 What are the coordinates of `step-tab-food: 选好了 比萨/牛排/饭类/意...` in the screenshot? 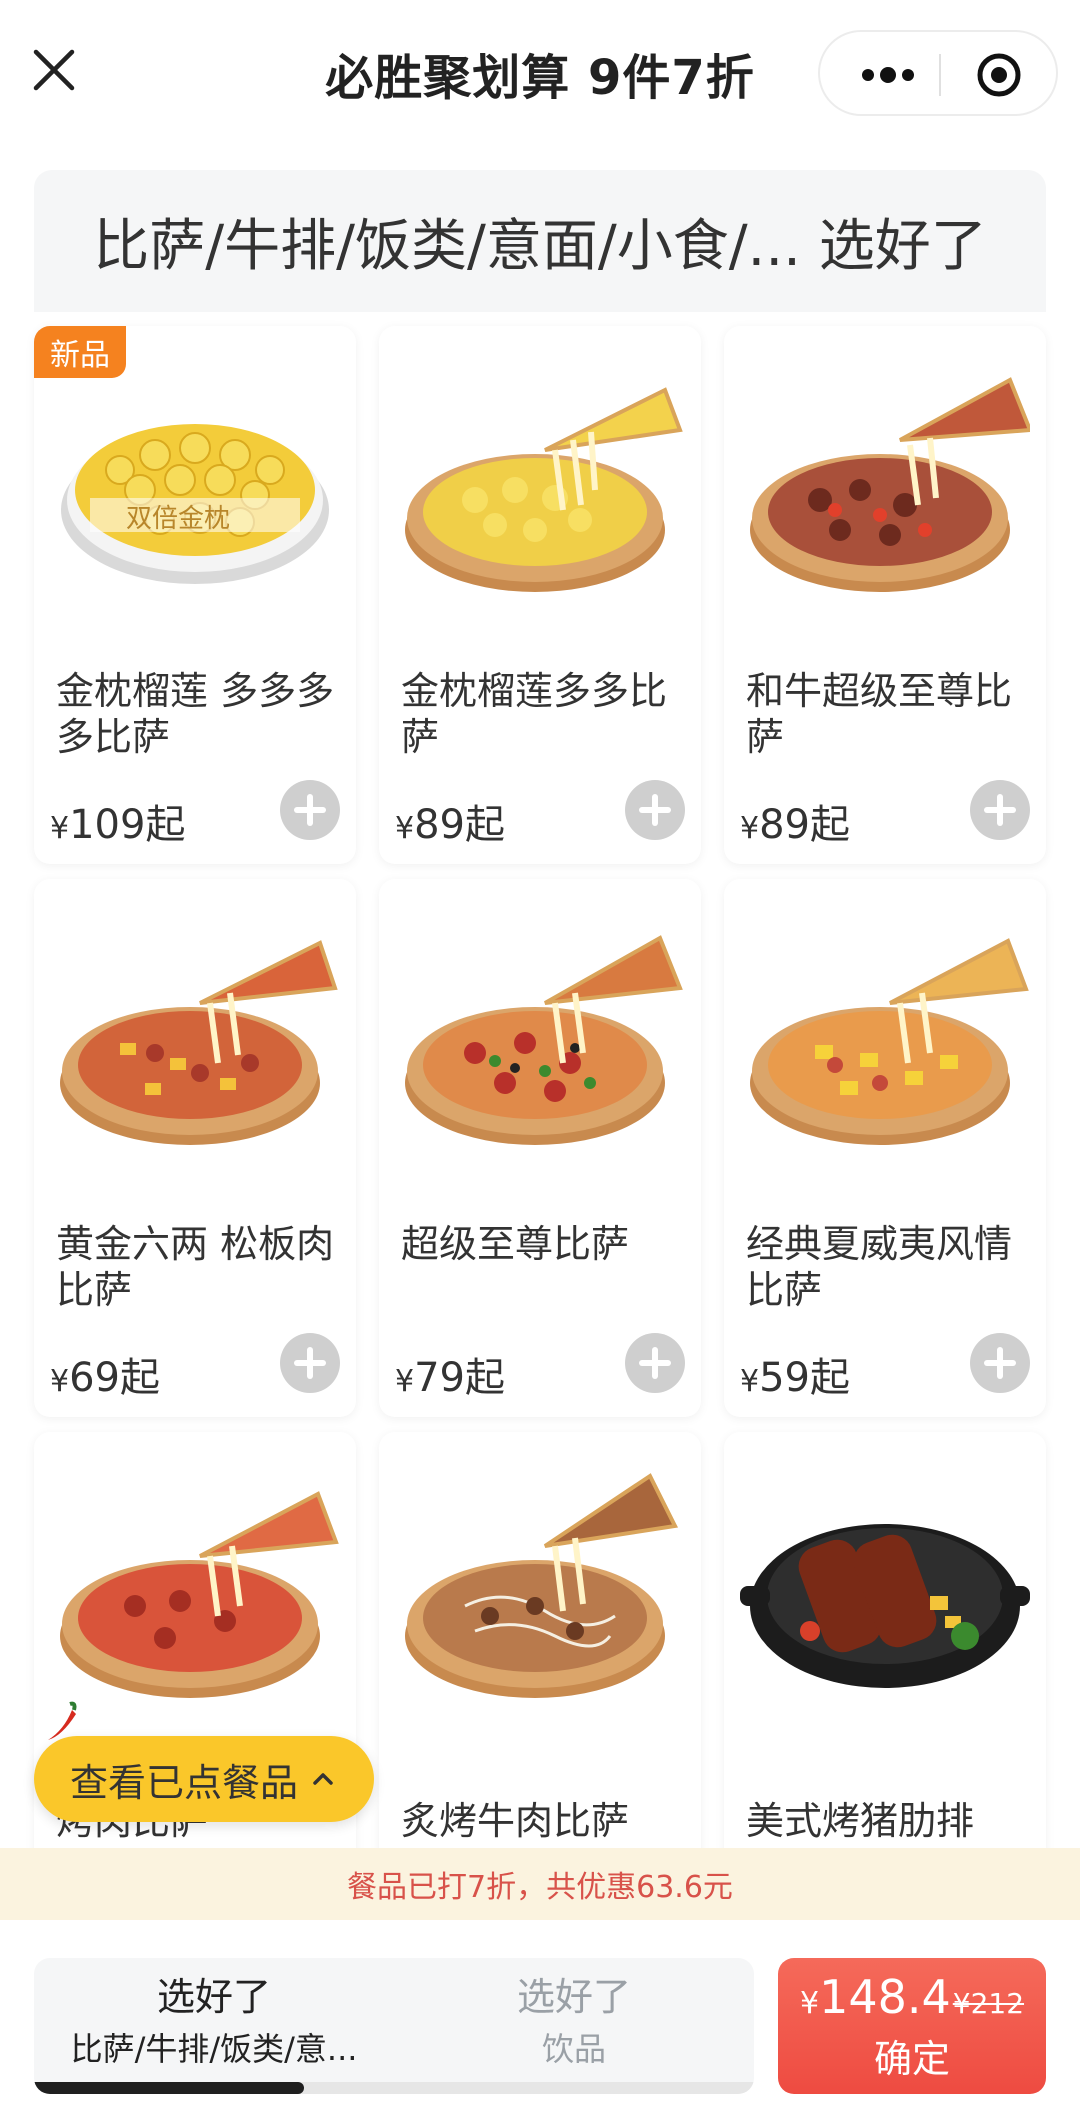 It's located at (214, 2022).